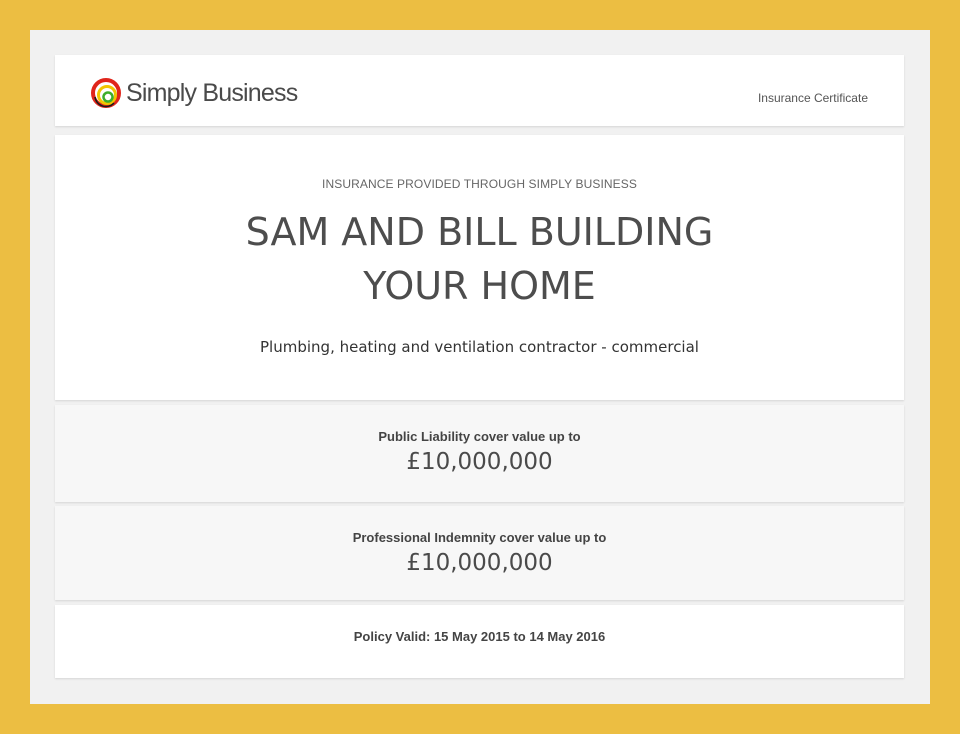 Image resolution: width=960 pixels, height=734 pixels. I want to click on brand-logo: Simply Business, so click(194, 93).